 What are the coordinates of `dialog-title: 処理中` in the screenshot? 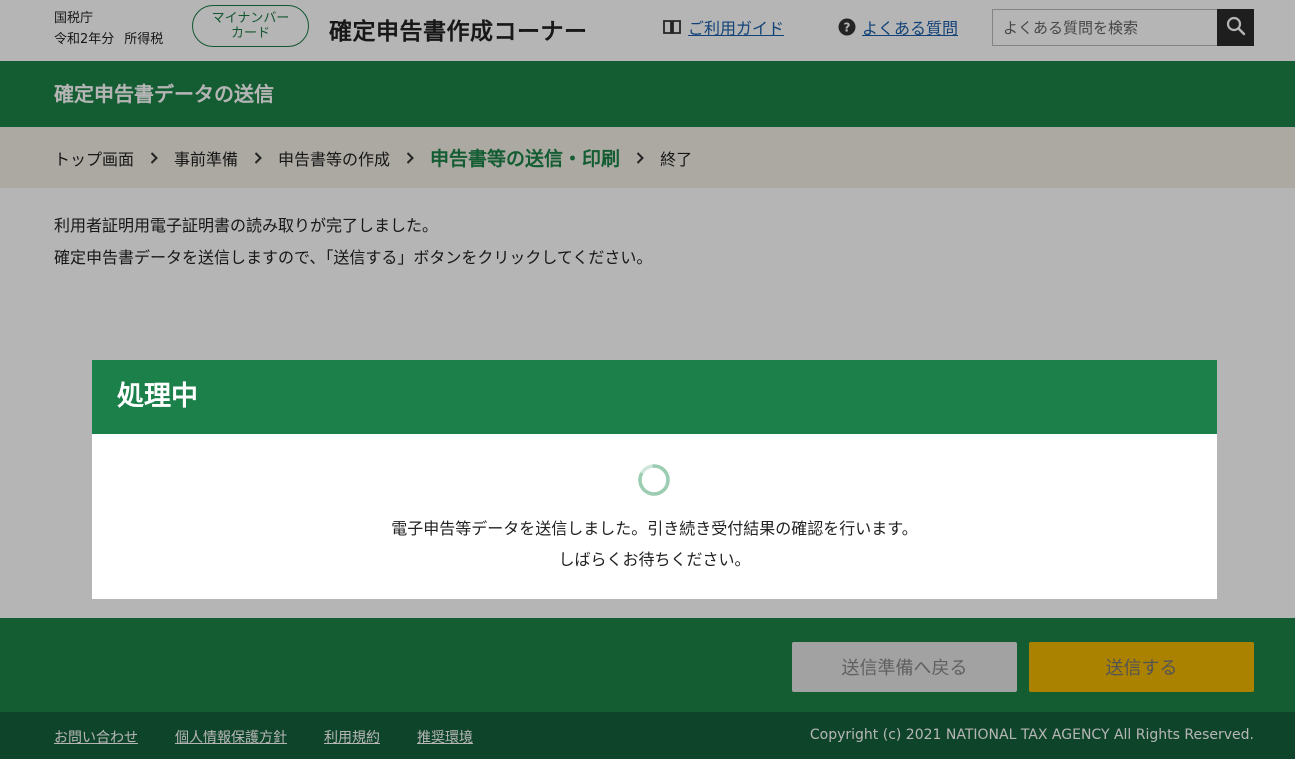 It's located at (654, 397).